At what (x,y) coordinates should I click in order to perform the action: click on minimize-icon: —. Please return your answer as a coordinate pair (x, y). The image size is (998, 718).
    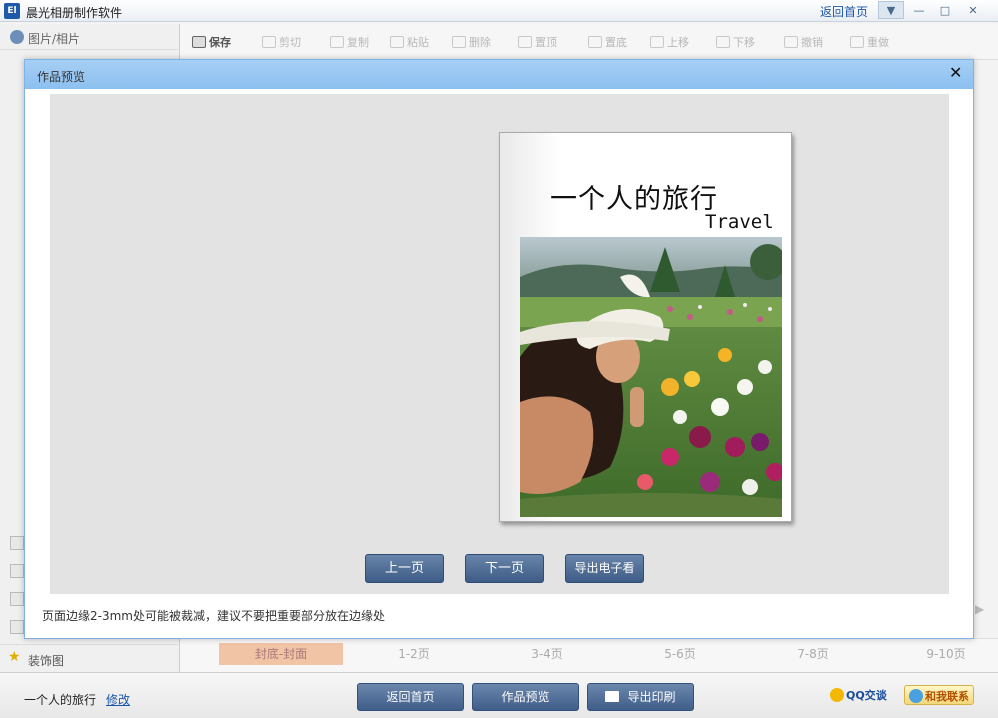
    Looking at the image, I should click on (919, 10).